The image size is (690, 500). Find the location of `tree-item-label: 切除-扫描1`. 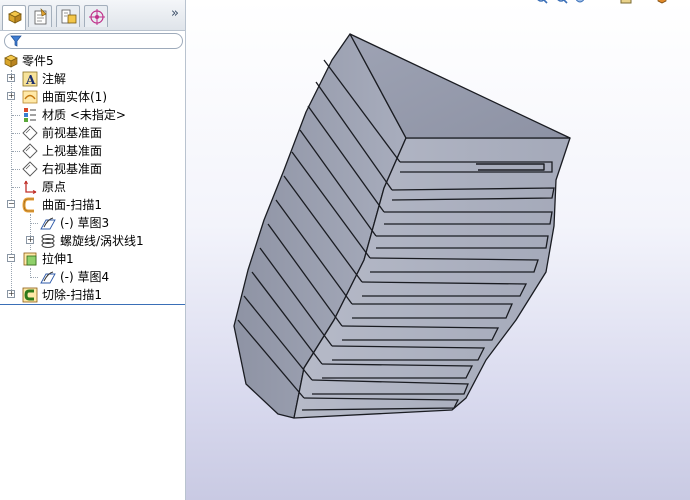

tree-item-label: 切除-扫描1 is located at coordinates (72, 295).